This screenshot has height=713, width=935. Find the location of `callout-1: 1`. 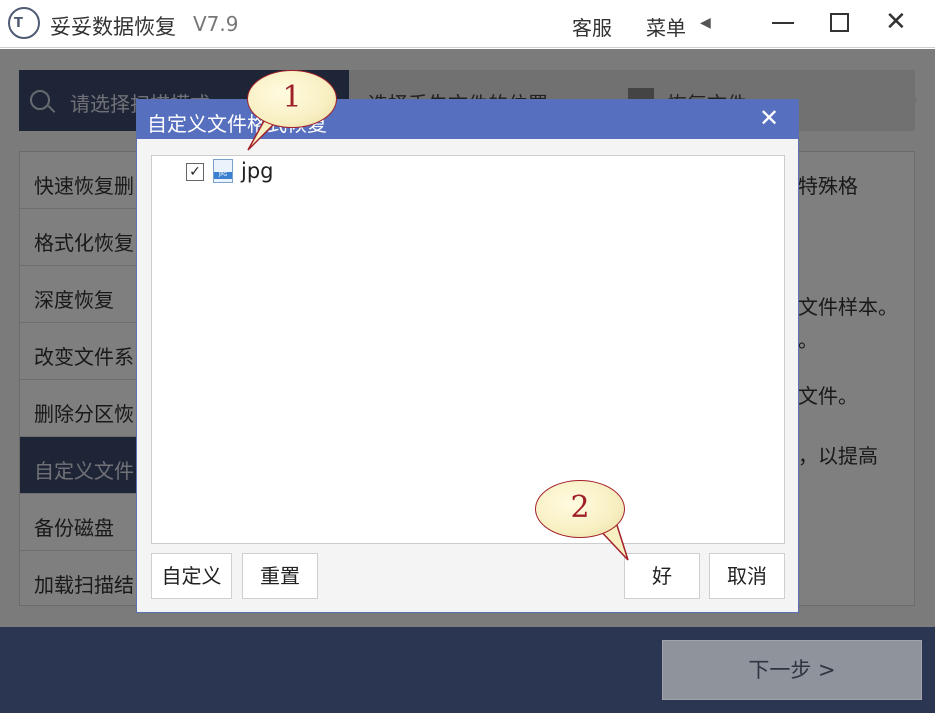

callout-1: 1 is located at coordinates (292, 100).